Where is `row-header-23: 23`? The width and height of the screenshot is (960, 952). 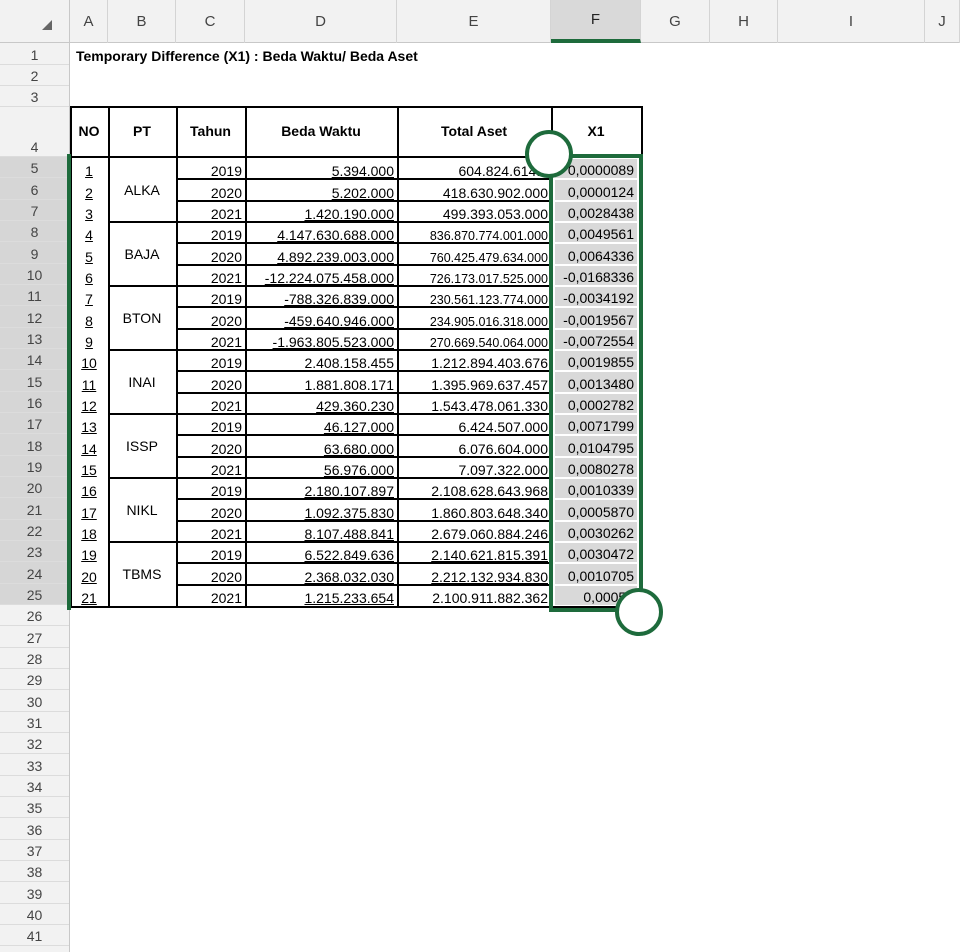
row-header-23: 23 is located at coordinates (34, 551).